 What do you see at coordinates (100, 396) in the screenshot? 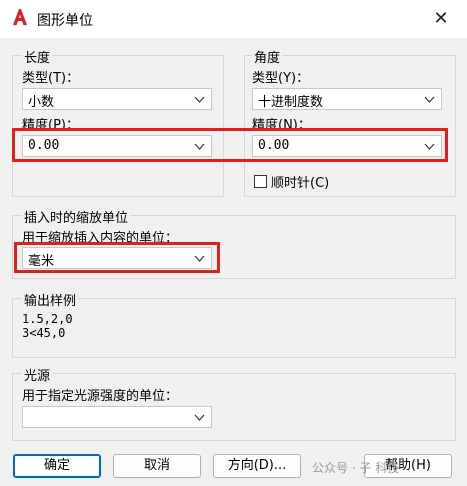
I see `lighting-units-label: 用于指定光源强度的单位：` at bounding box center [100, 396].